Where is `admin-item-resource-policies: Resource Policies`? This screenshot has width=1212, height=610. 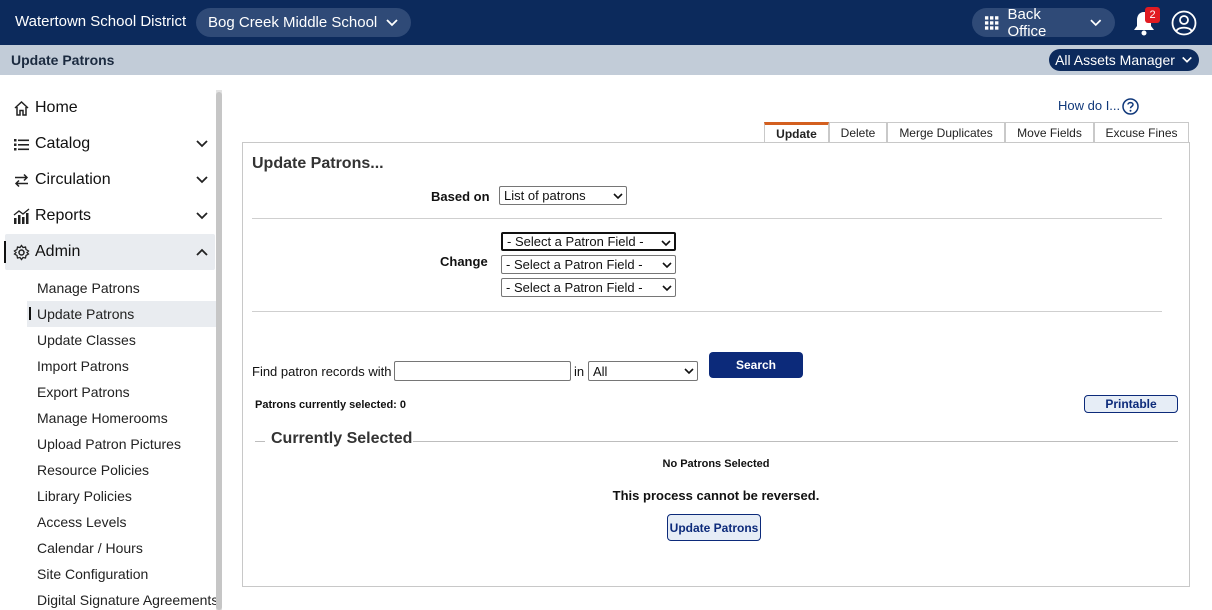
admin-item-resource-policies: Resource Policies is located at coordinates (93, 470).